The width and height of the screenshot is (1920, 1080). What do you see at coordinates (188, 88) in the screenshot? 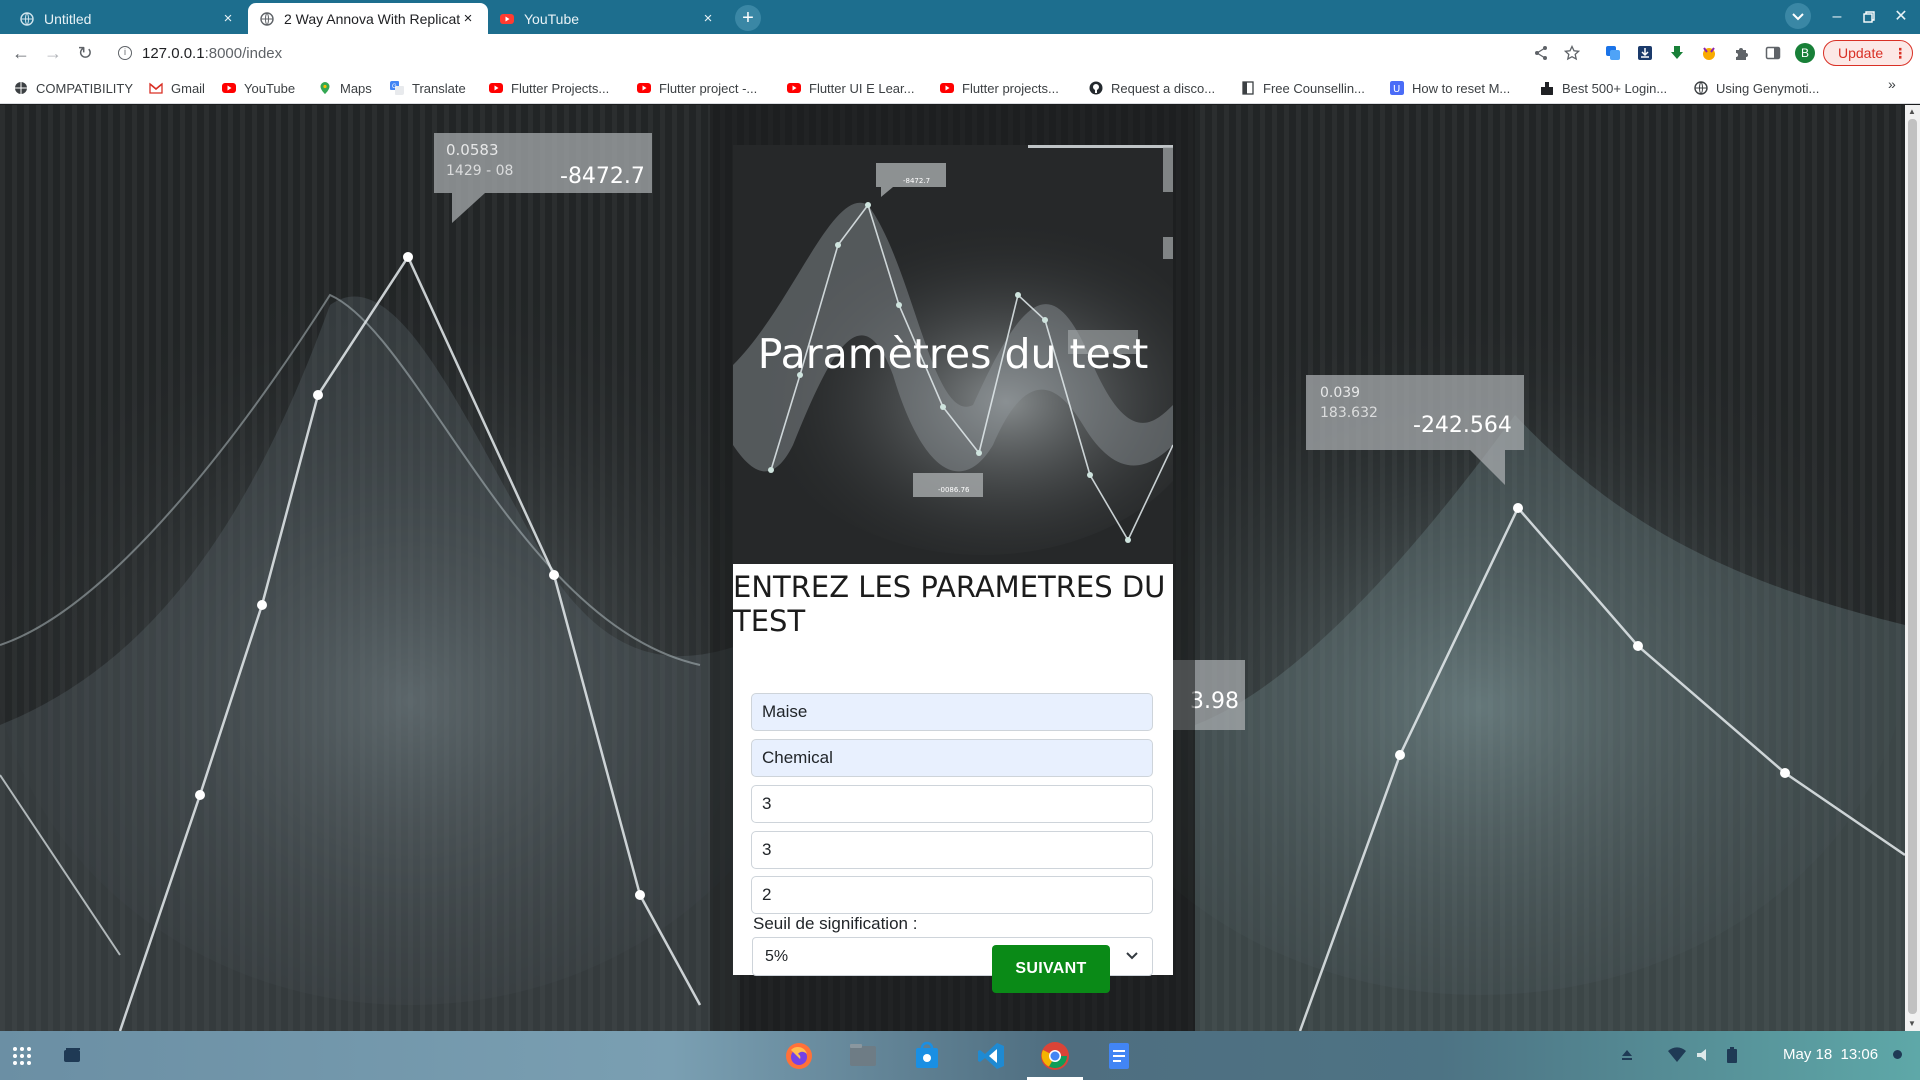
I see `bookmark-label: Gmail` at bounding box center [188, 88].